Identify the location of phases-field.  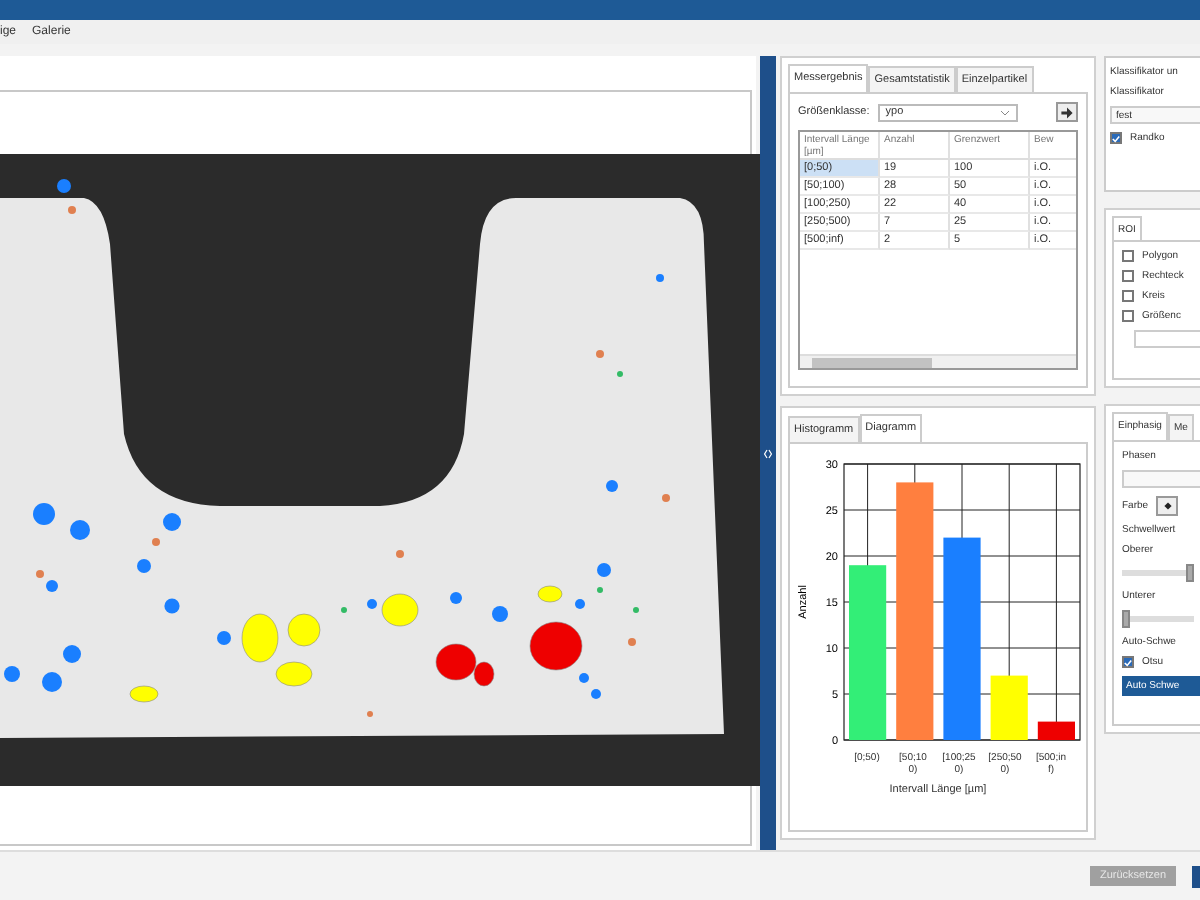
(1161, 479).